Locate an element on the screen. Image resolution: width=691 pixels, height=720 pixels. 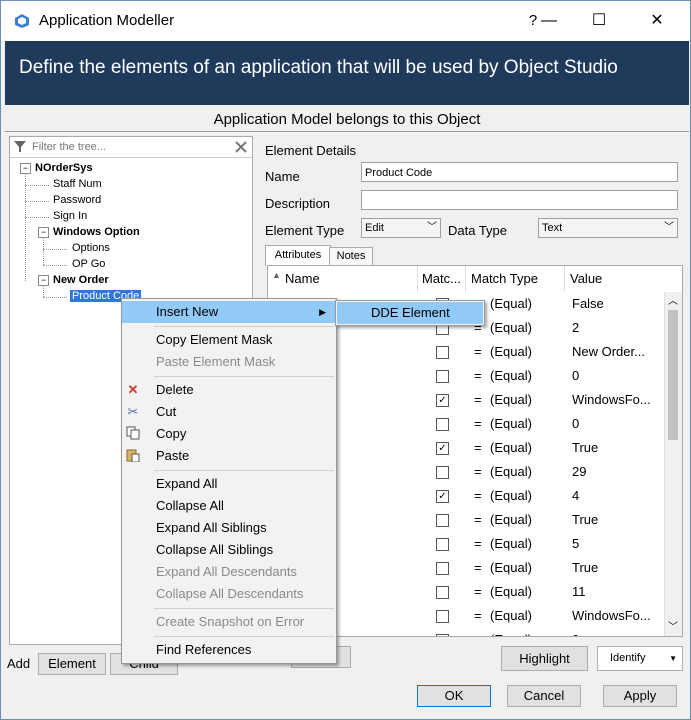
tab-attributes: Attributes is located at coordinates (298, 255).